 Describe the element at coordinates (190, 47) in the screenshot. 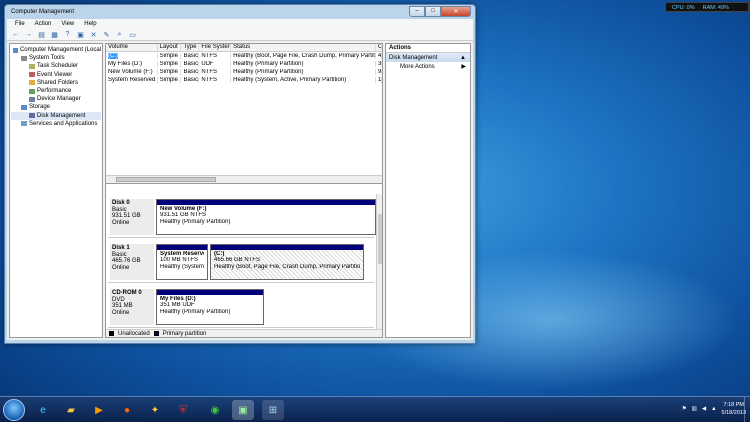

I see `col-type: Type` at that location.